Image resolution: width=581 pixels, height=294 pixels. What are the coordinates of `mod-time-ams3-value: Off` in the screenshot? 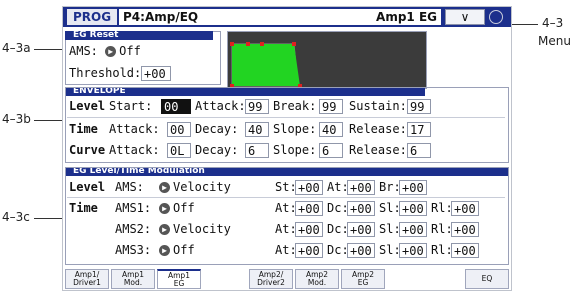 It's located at (184, 250).